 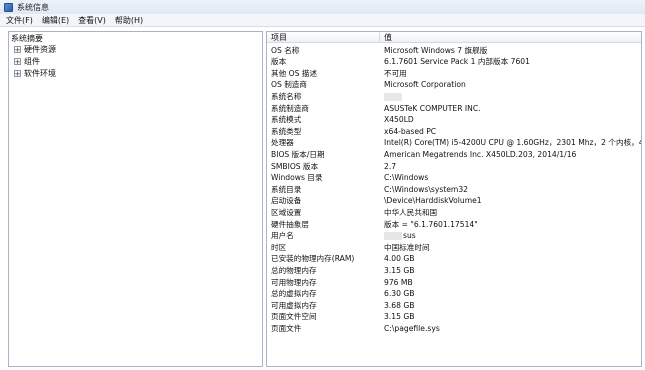 I want to click on value-cell: 中国标准时间, so click(x=407, y=247).